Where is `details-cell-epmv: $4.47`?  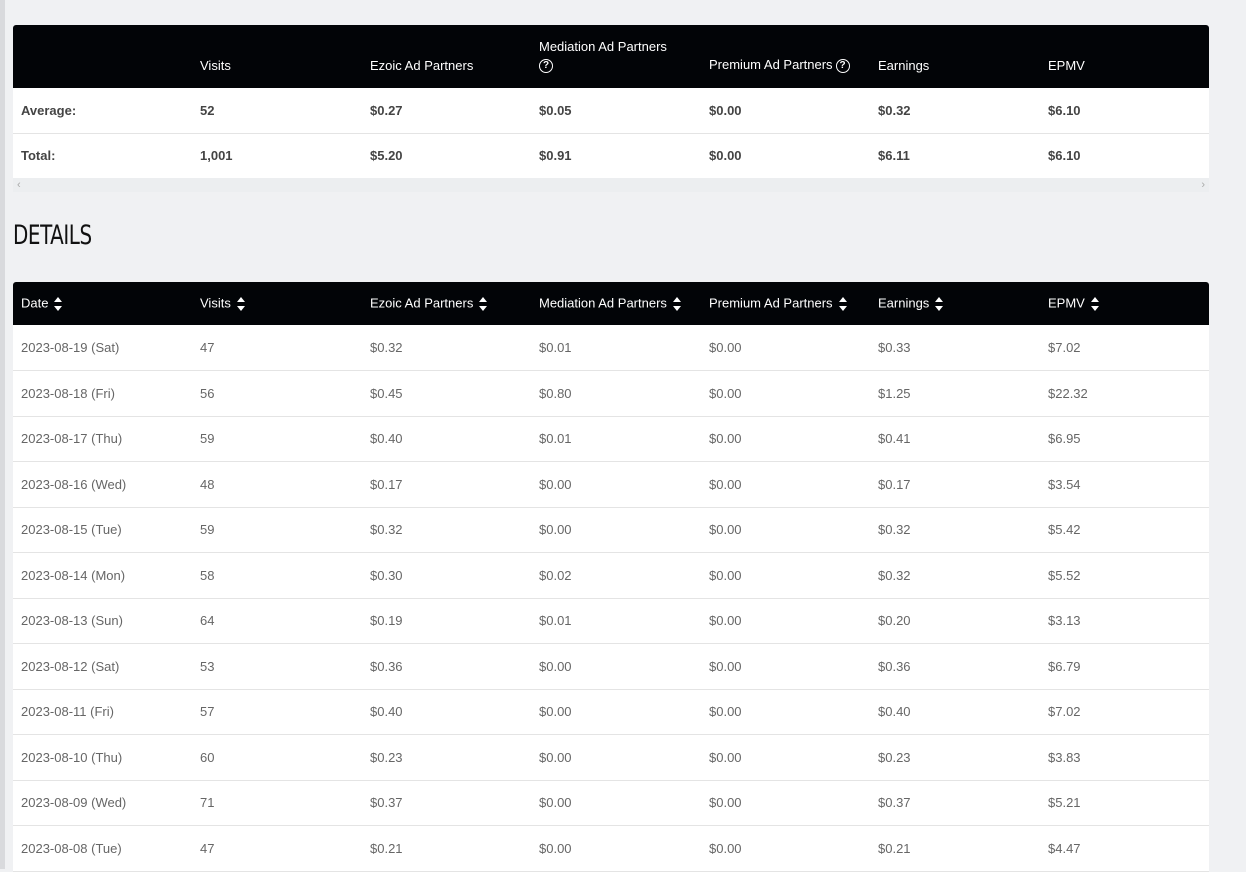
details-cell-epmv: $4.47 is located at coordinates (1124, 848).